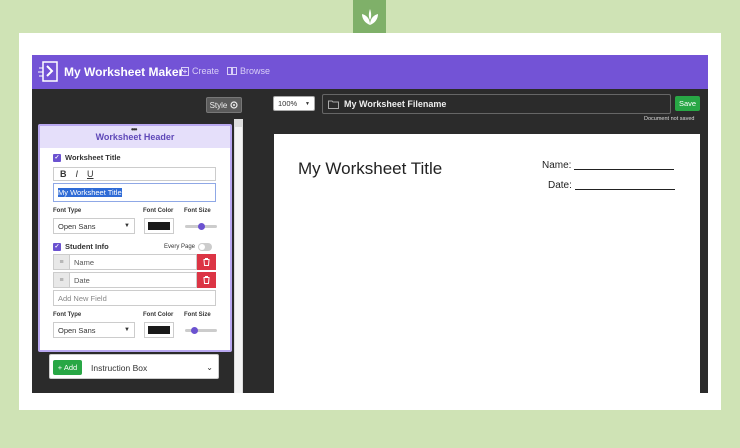  I want to click on filename-field: My Worksheet Filename, so click(496, 104).